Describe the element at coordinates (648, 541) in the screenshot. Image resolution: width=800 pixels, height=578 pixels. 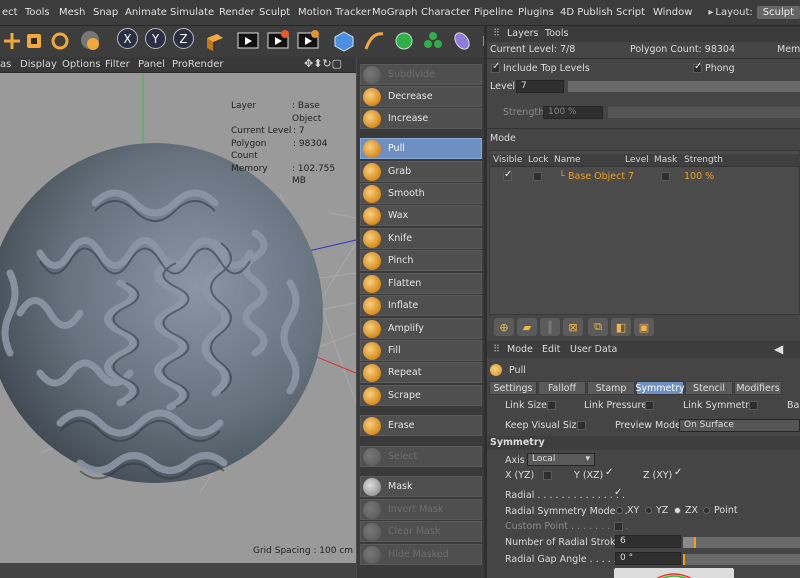
I see `num-radial-strokes-field: 6` at that location.